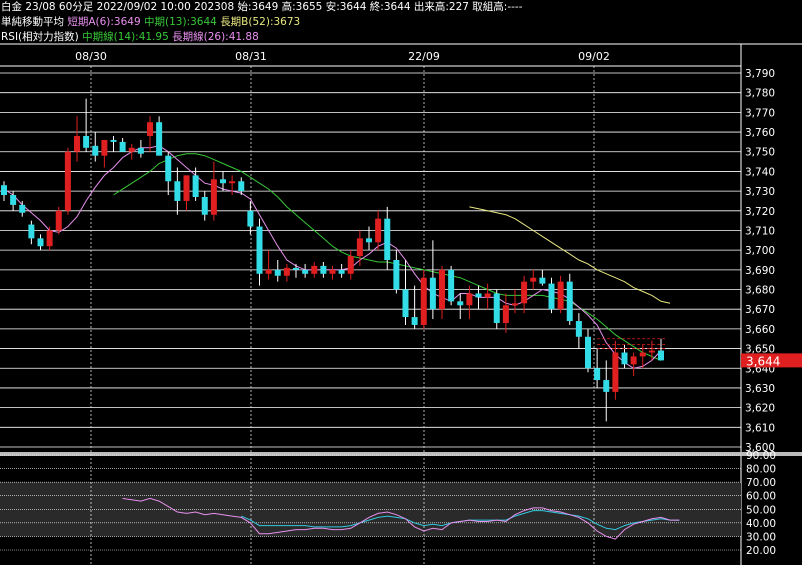 This screenshot has width=802, height=565. Describe the element at coordinates (251, 56) in the screenshot. I see `date-label: 08/31` at that location.